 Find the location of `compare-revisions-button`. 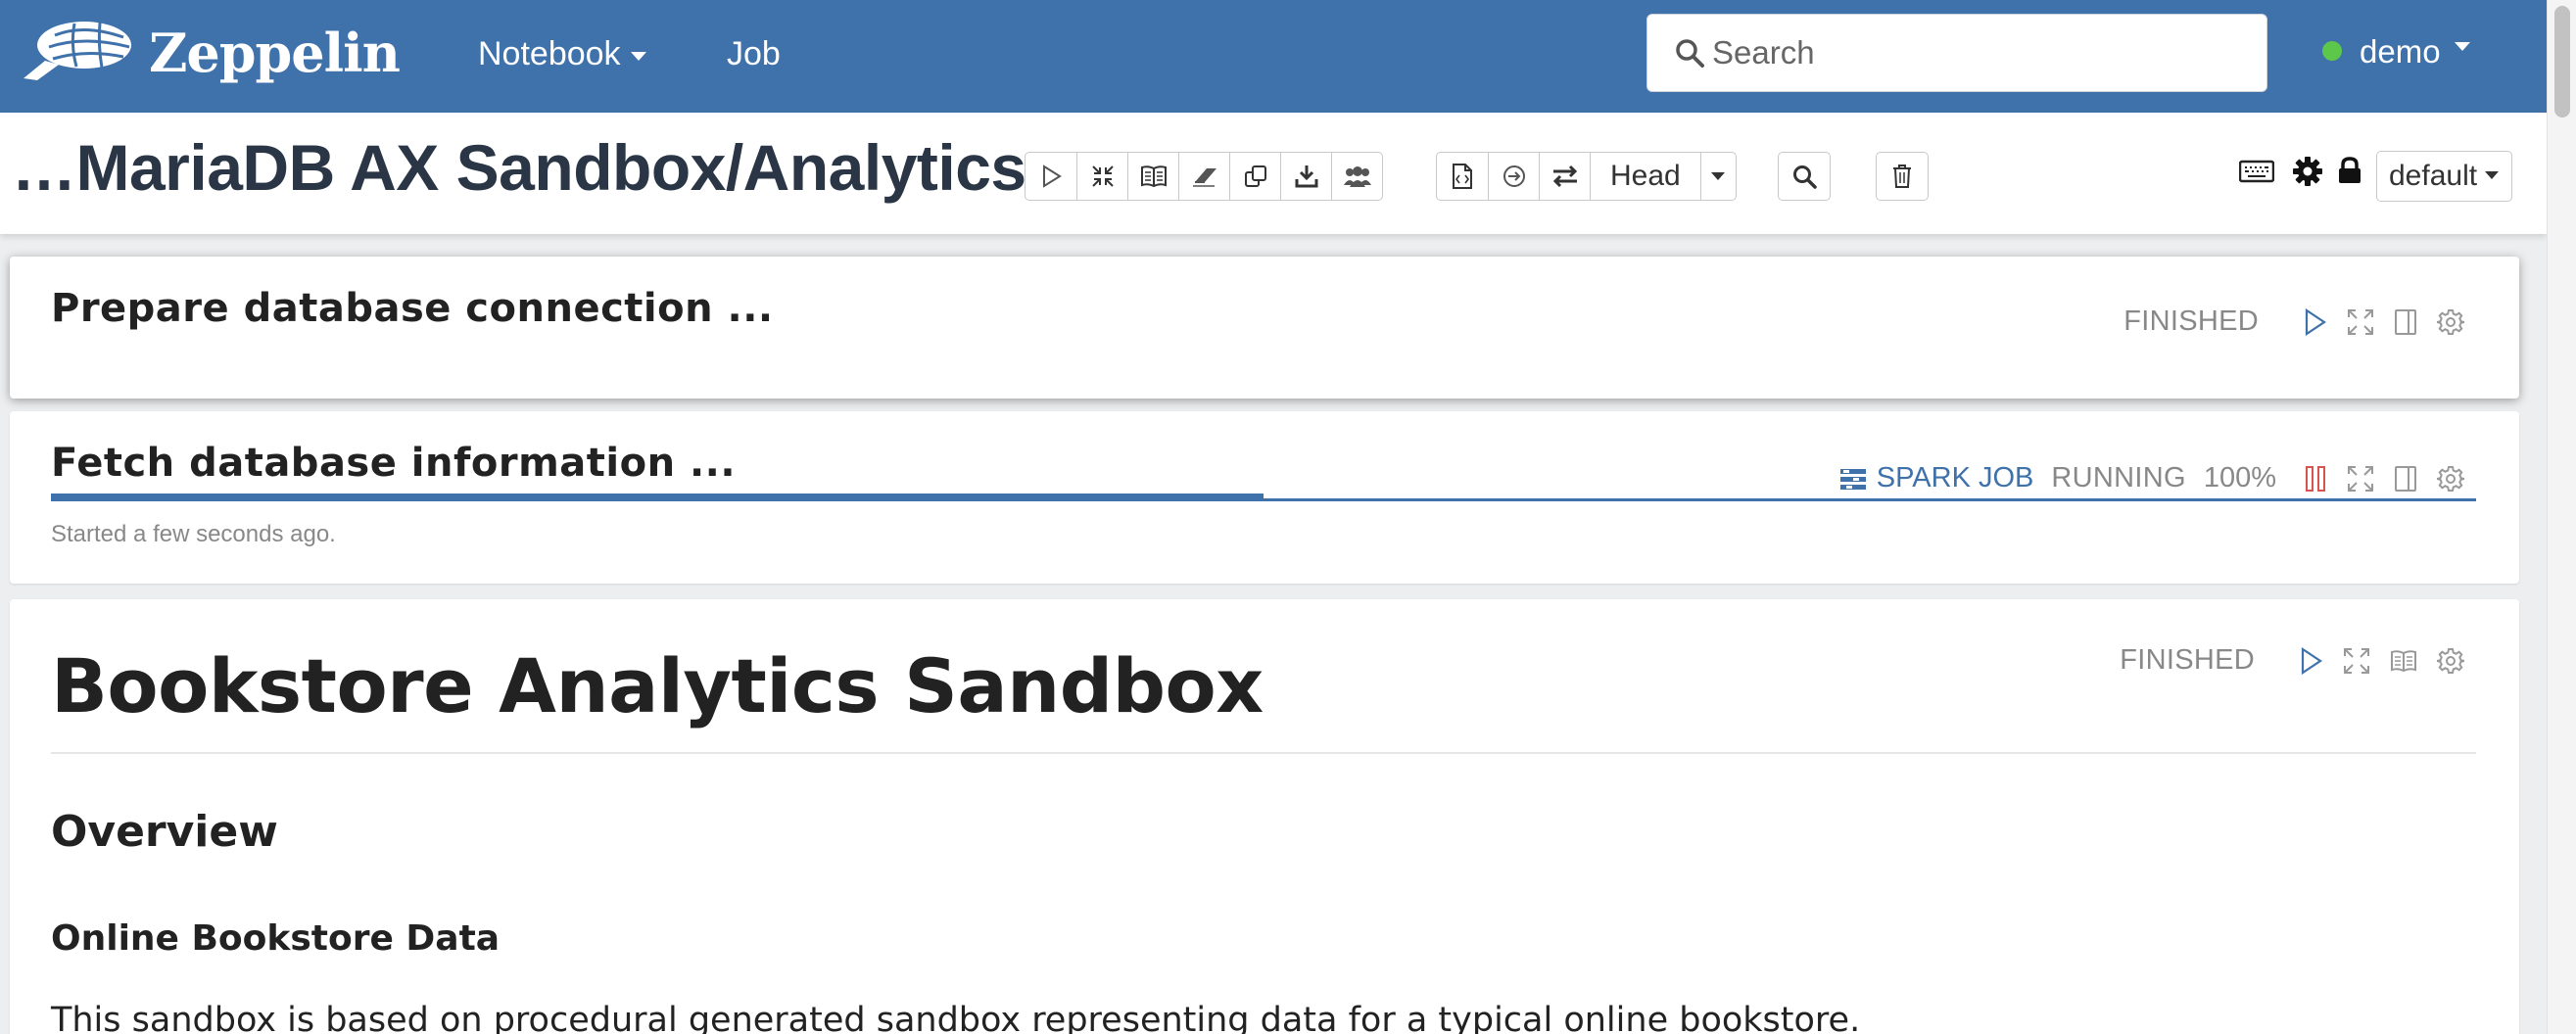

compare-revisions-button is located at coordinates (1564, 176).